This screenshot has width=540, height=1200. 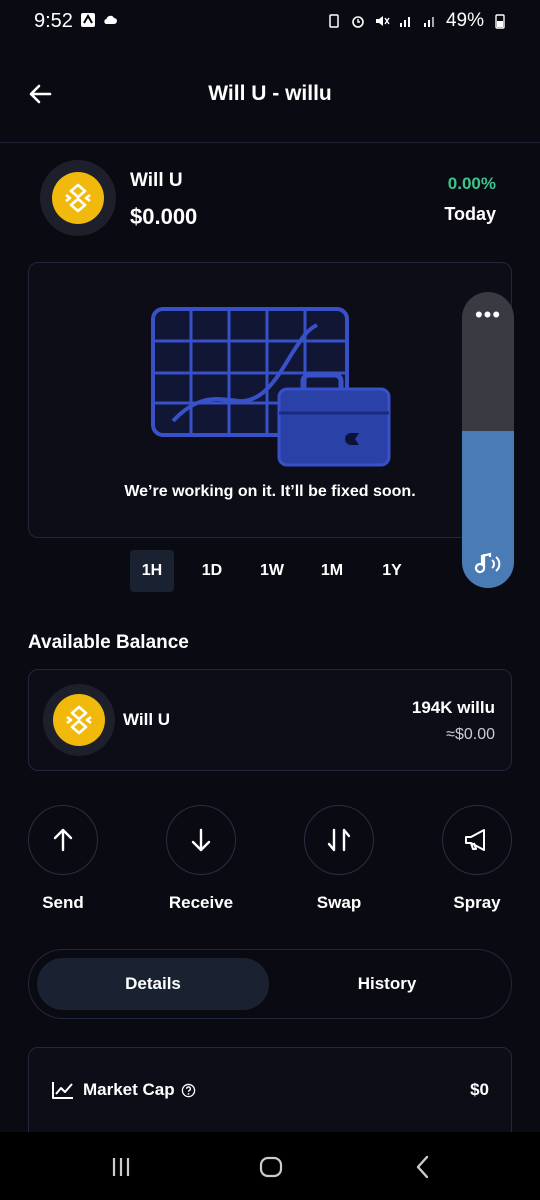 What do you see at coordinates (156, 180) in the screenshot?
I see `token-name: Will U` at bounding box center [156, 180].